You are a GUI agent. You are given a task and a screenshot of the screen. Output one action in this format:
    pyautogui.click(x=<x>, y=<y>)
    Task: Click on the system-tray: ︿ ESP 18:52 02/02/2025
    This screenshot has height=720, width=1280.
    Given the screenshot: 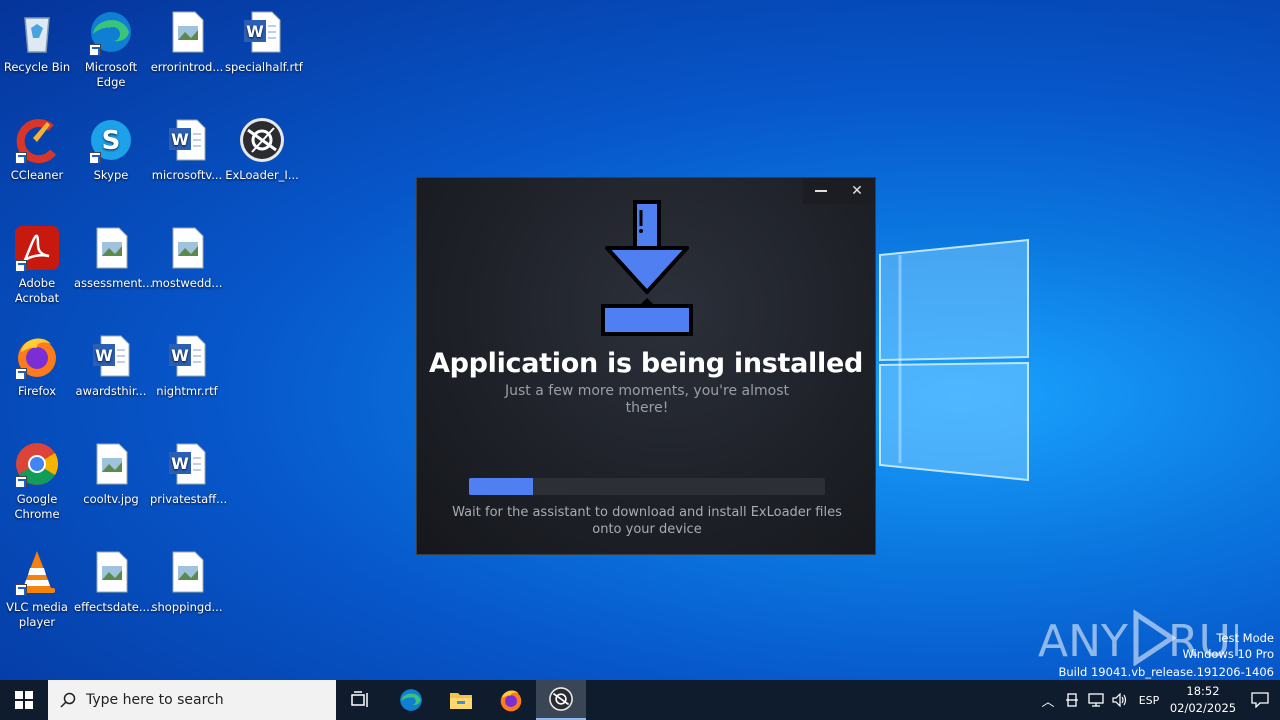 What is the action you would take?
    pyautogui.click(x=1158, y=700)
    